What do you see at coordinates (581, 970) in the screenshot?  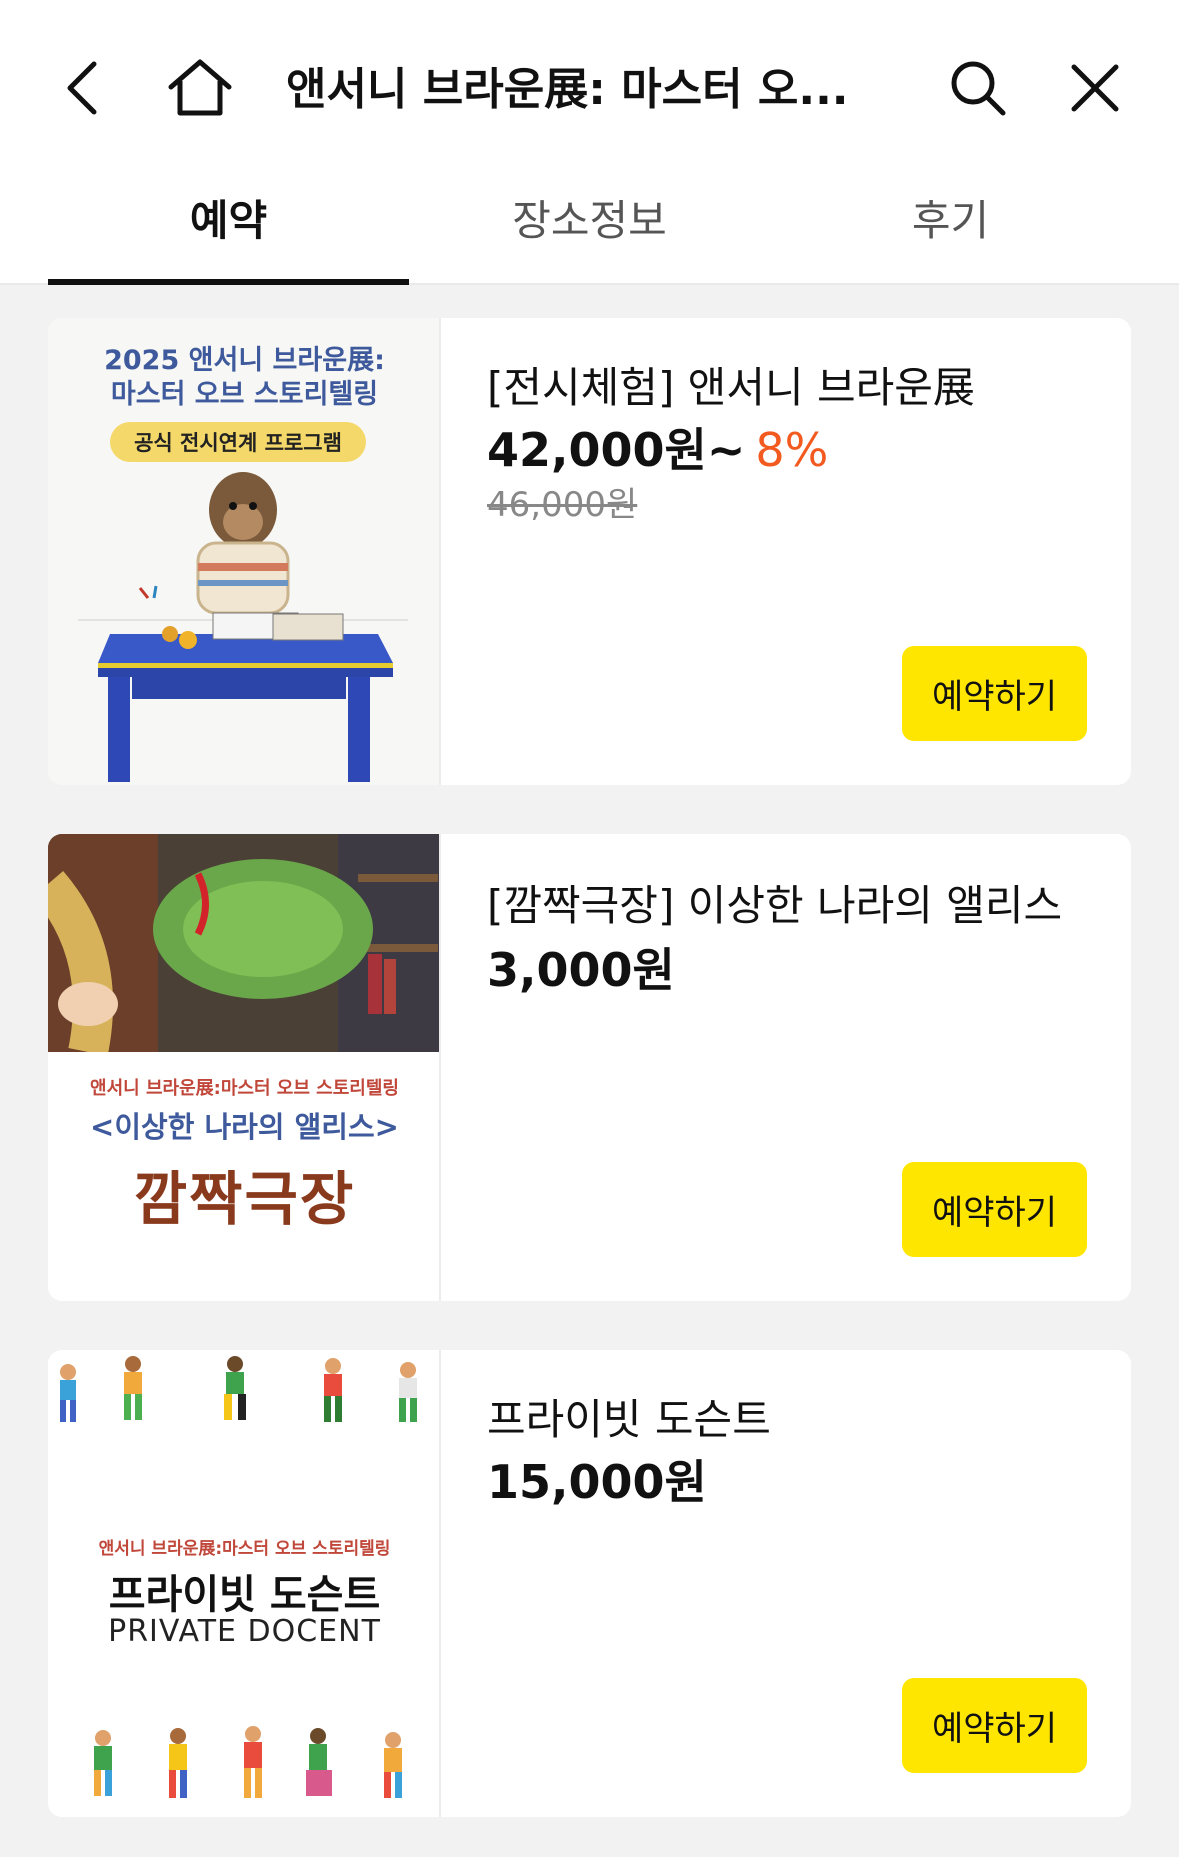 I see `product-price: 3,000원` at bounding box center [581, 970].